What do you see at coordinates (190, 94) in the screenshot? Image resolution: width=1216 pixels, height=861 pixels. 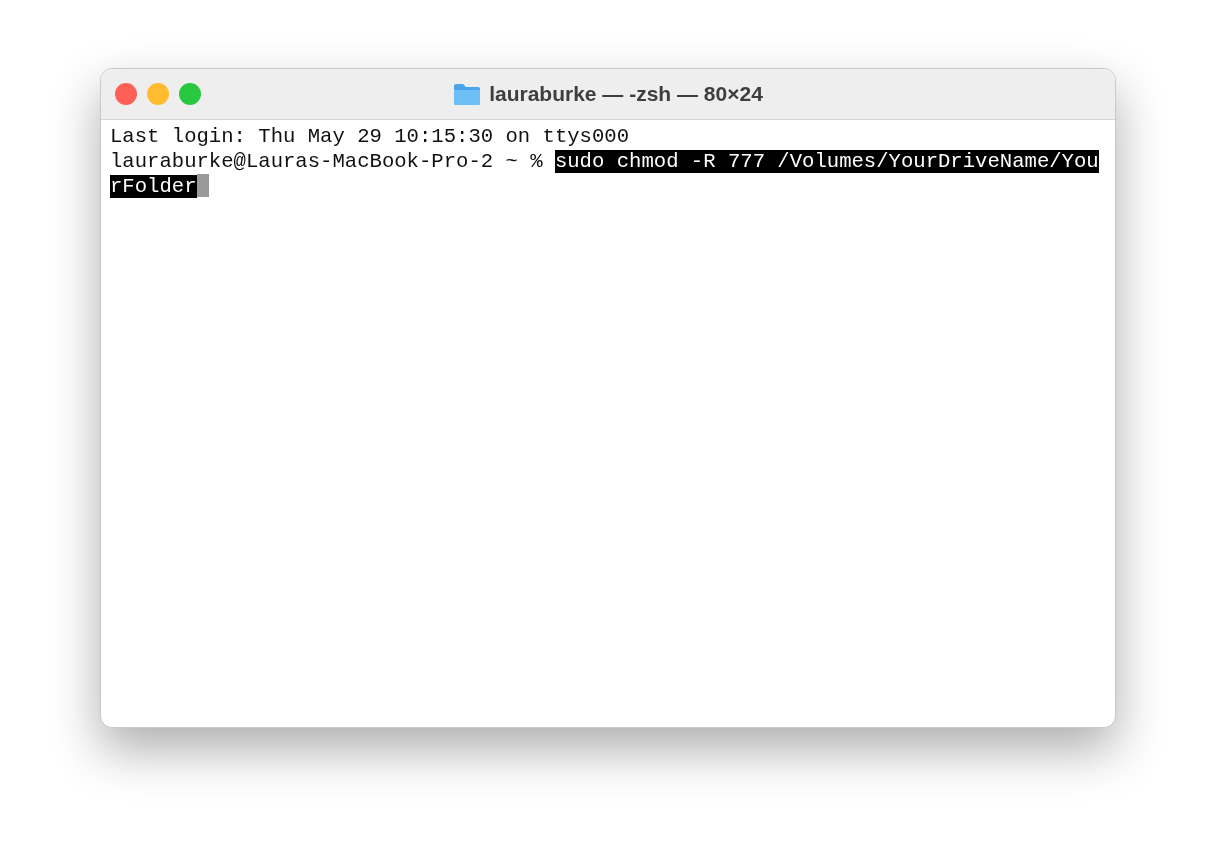 I see `zoom-button` at bounding box center [190, 94].